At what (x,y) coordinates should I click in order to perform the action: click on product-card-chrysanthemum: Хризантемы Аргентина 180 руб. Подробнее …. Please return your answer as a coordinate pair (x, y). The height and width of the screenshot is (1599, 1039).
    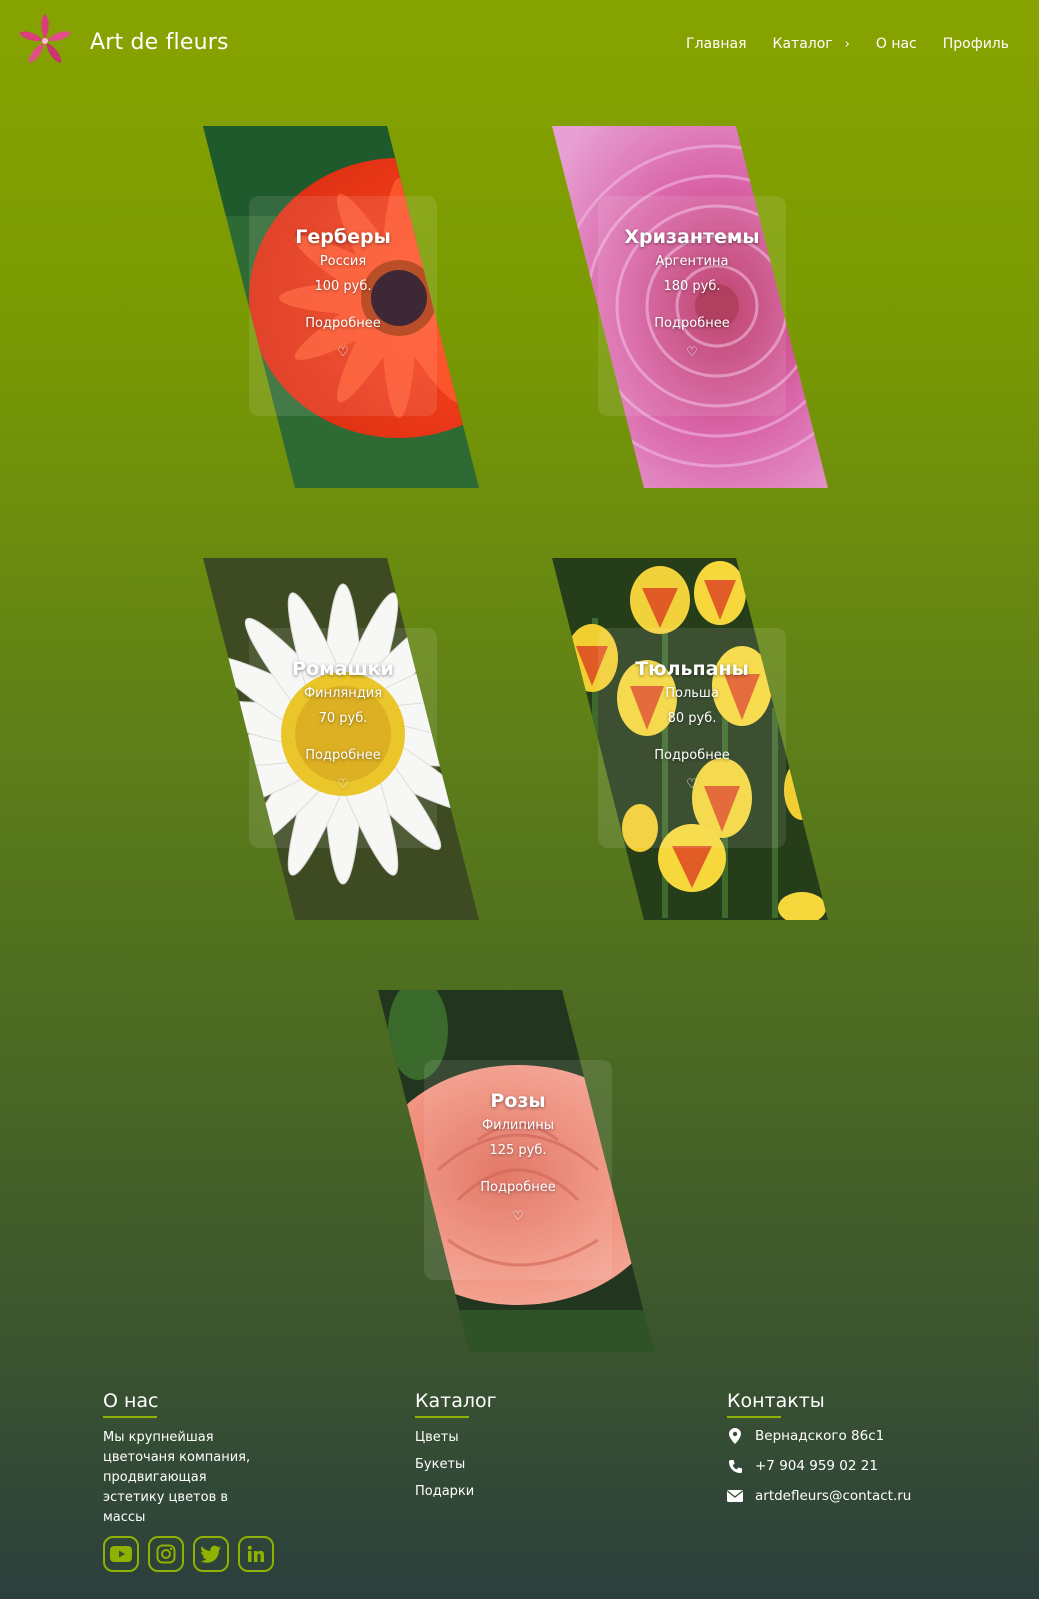
    Looking at the image, I should click on (693, 307).